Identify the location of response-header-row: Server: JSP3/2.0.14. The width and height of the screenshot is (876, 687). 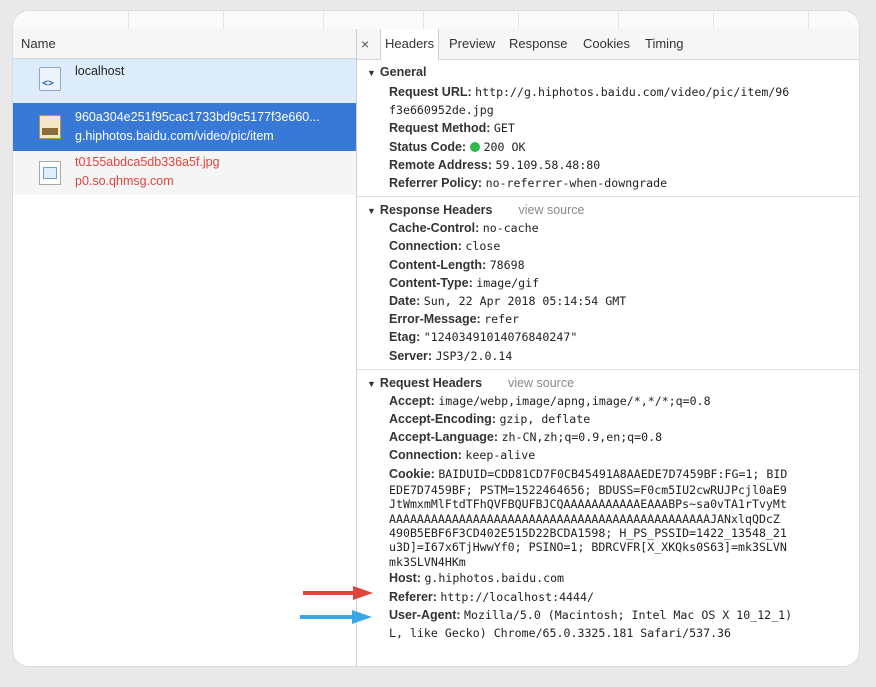
(608, 356).